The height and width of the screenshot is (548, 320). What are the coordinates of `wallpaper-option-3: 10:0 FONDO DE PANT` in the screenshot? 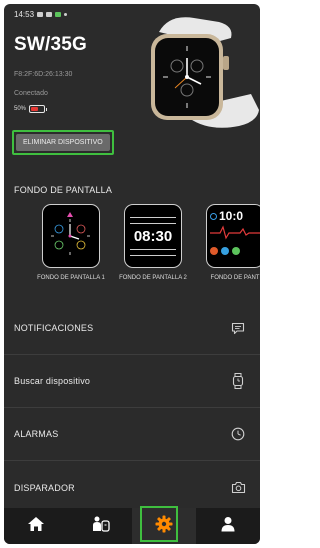 It's located at (225, 242).